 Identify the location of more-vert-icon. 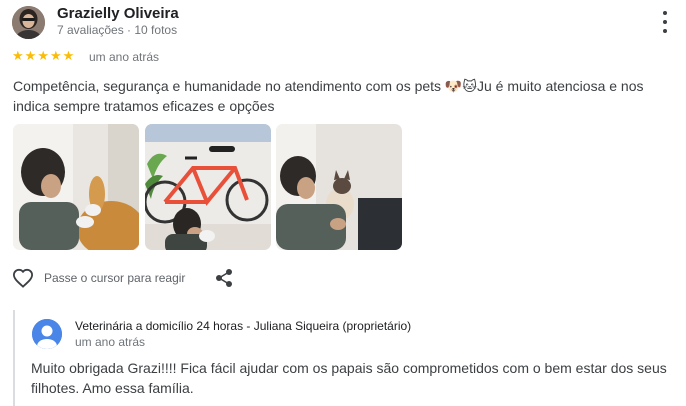
(665, 22).